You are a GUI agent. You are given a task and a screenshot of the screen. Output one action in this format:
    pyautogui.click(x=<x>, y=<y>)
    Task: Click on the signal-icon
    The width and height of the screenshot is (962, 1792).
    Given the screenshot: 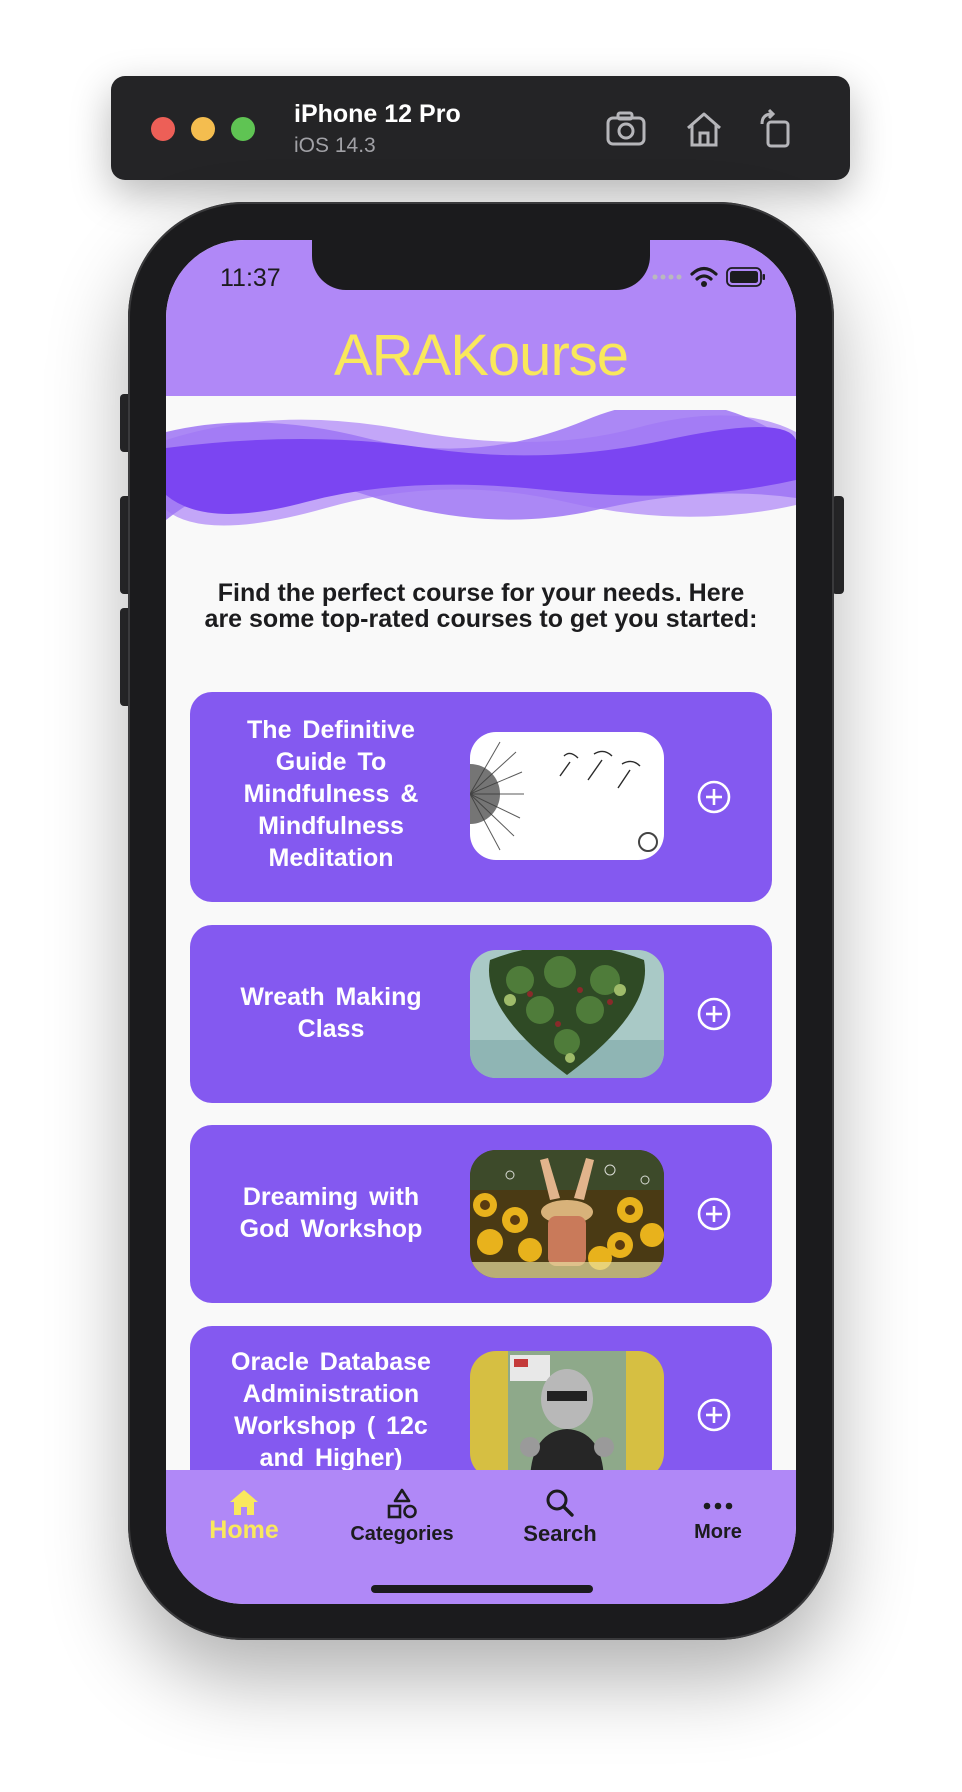 What is the action you would take?
    pyautogui.click(x=667, y=277)
    